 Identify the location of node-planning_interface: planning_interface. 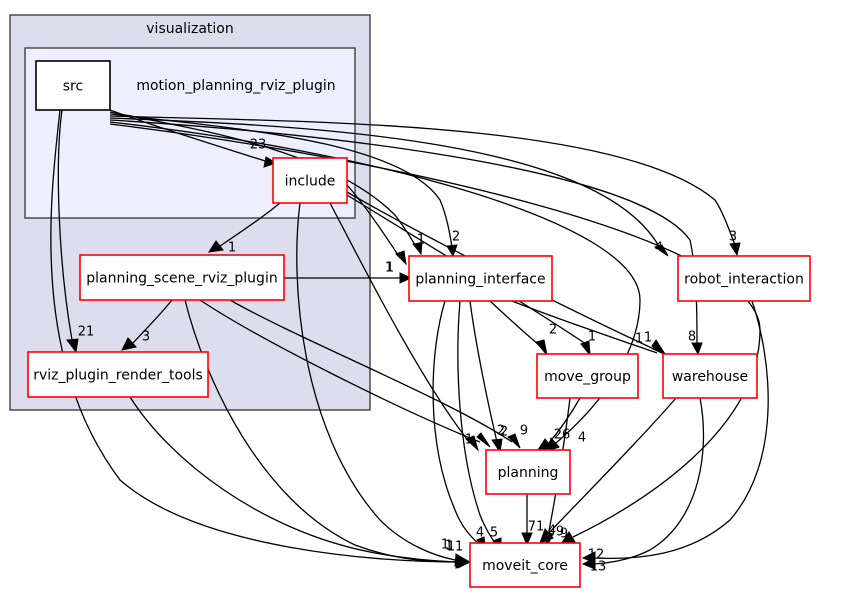
(480, 278).